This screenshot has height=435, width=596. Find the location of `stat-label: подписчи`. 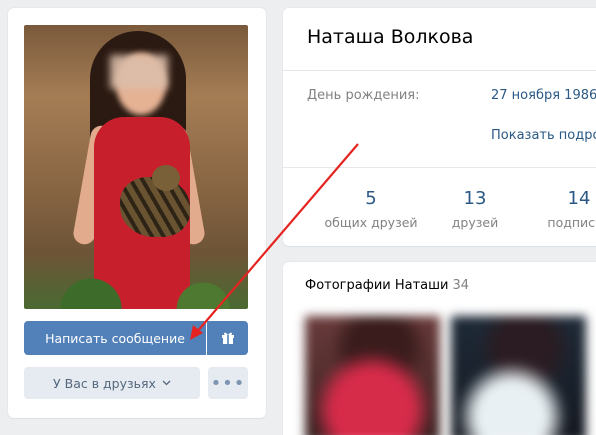

stat-label: подписчи is located at coordinates (571, 222).